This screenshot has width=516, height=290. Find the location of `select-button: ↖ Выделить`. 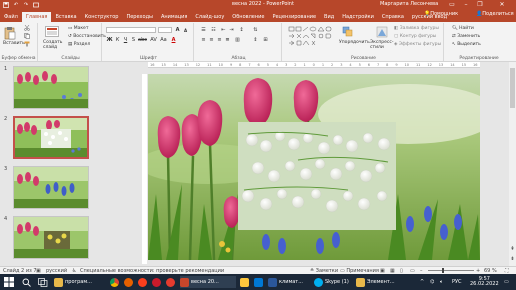

select-button: ↖ Выделить is located at coordinates (466, 44).